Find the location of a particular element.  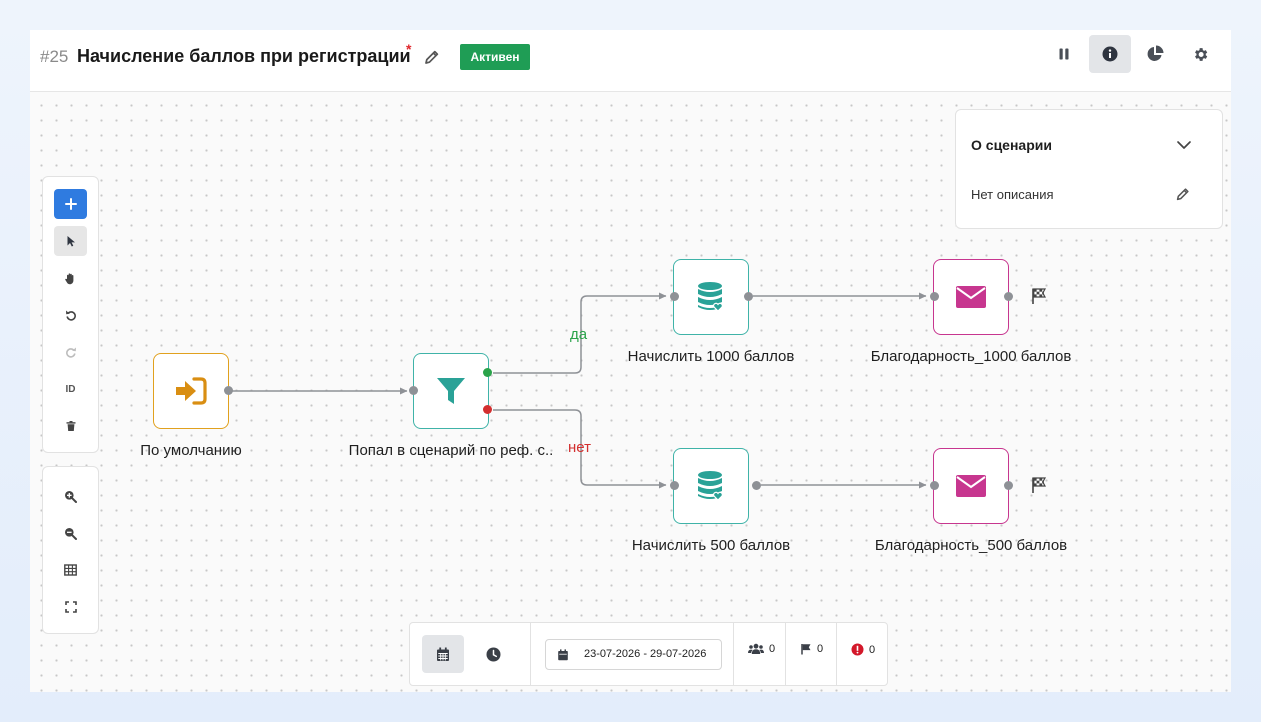

node-start-label: По умолчанию is located at coordinates (191, 450).